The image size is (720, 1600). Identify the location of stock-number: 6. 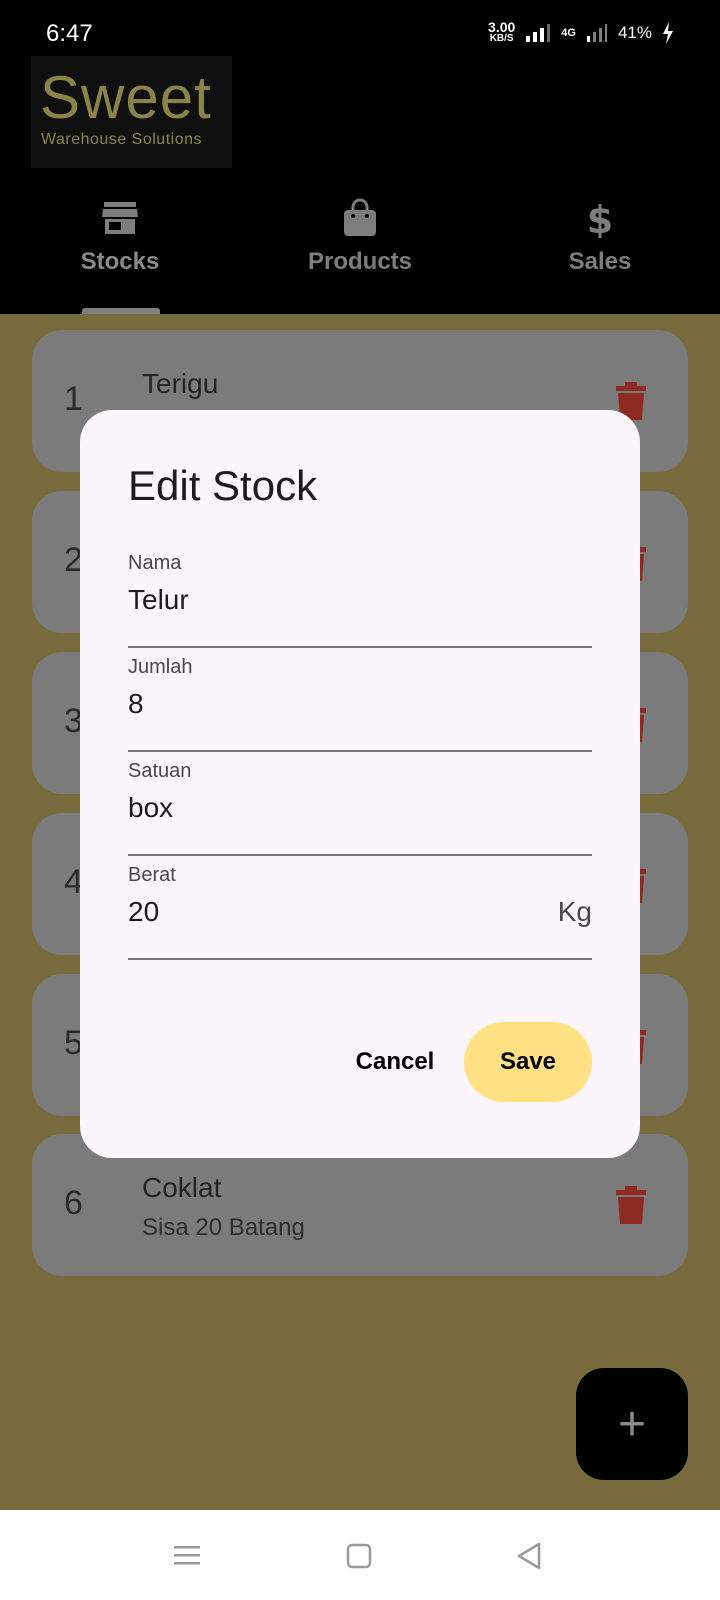
(73, 1203).